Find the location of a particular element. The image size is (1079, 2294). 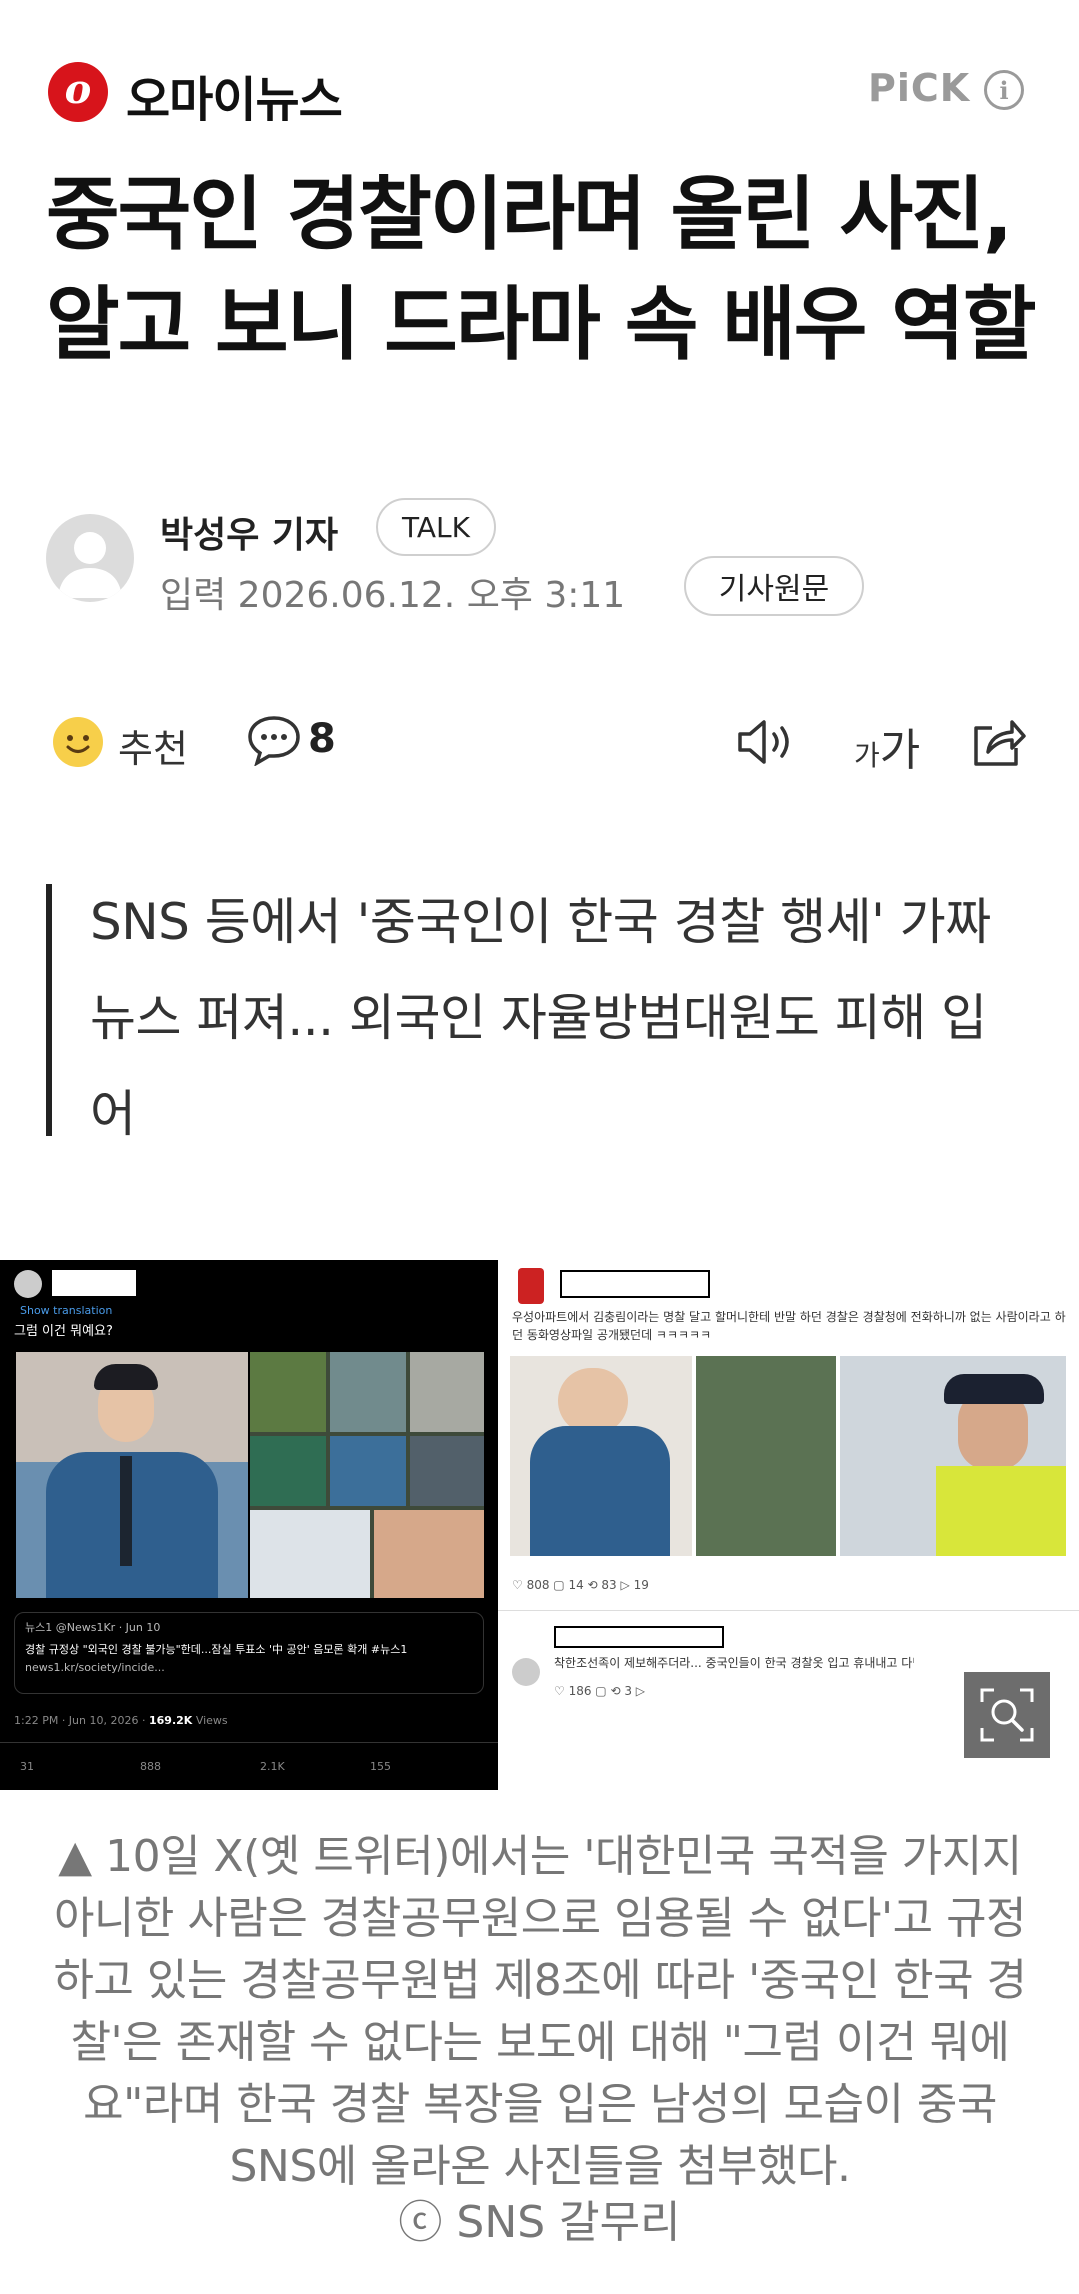

subtitle-bar is located at coordinates (49, 1010).